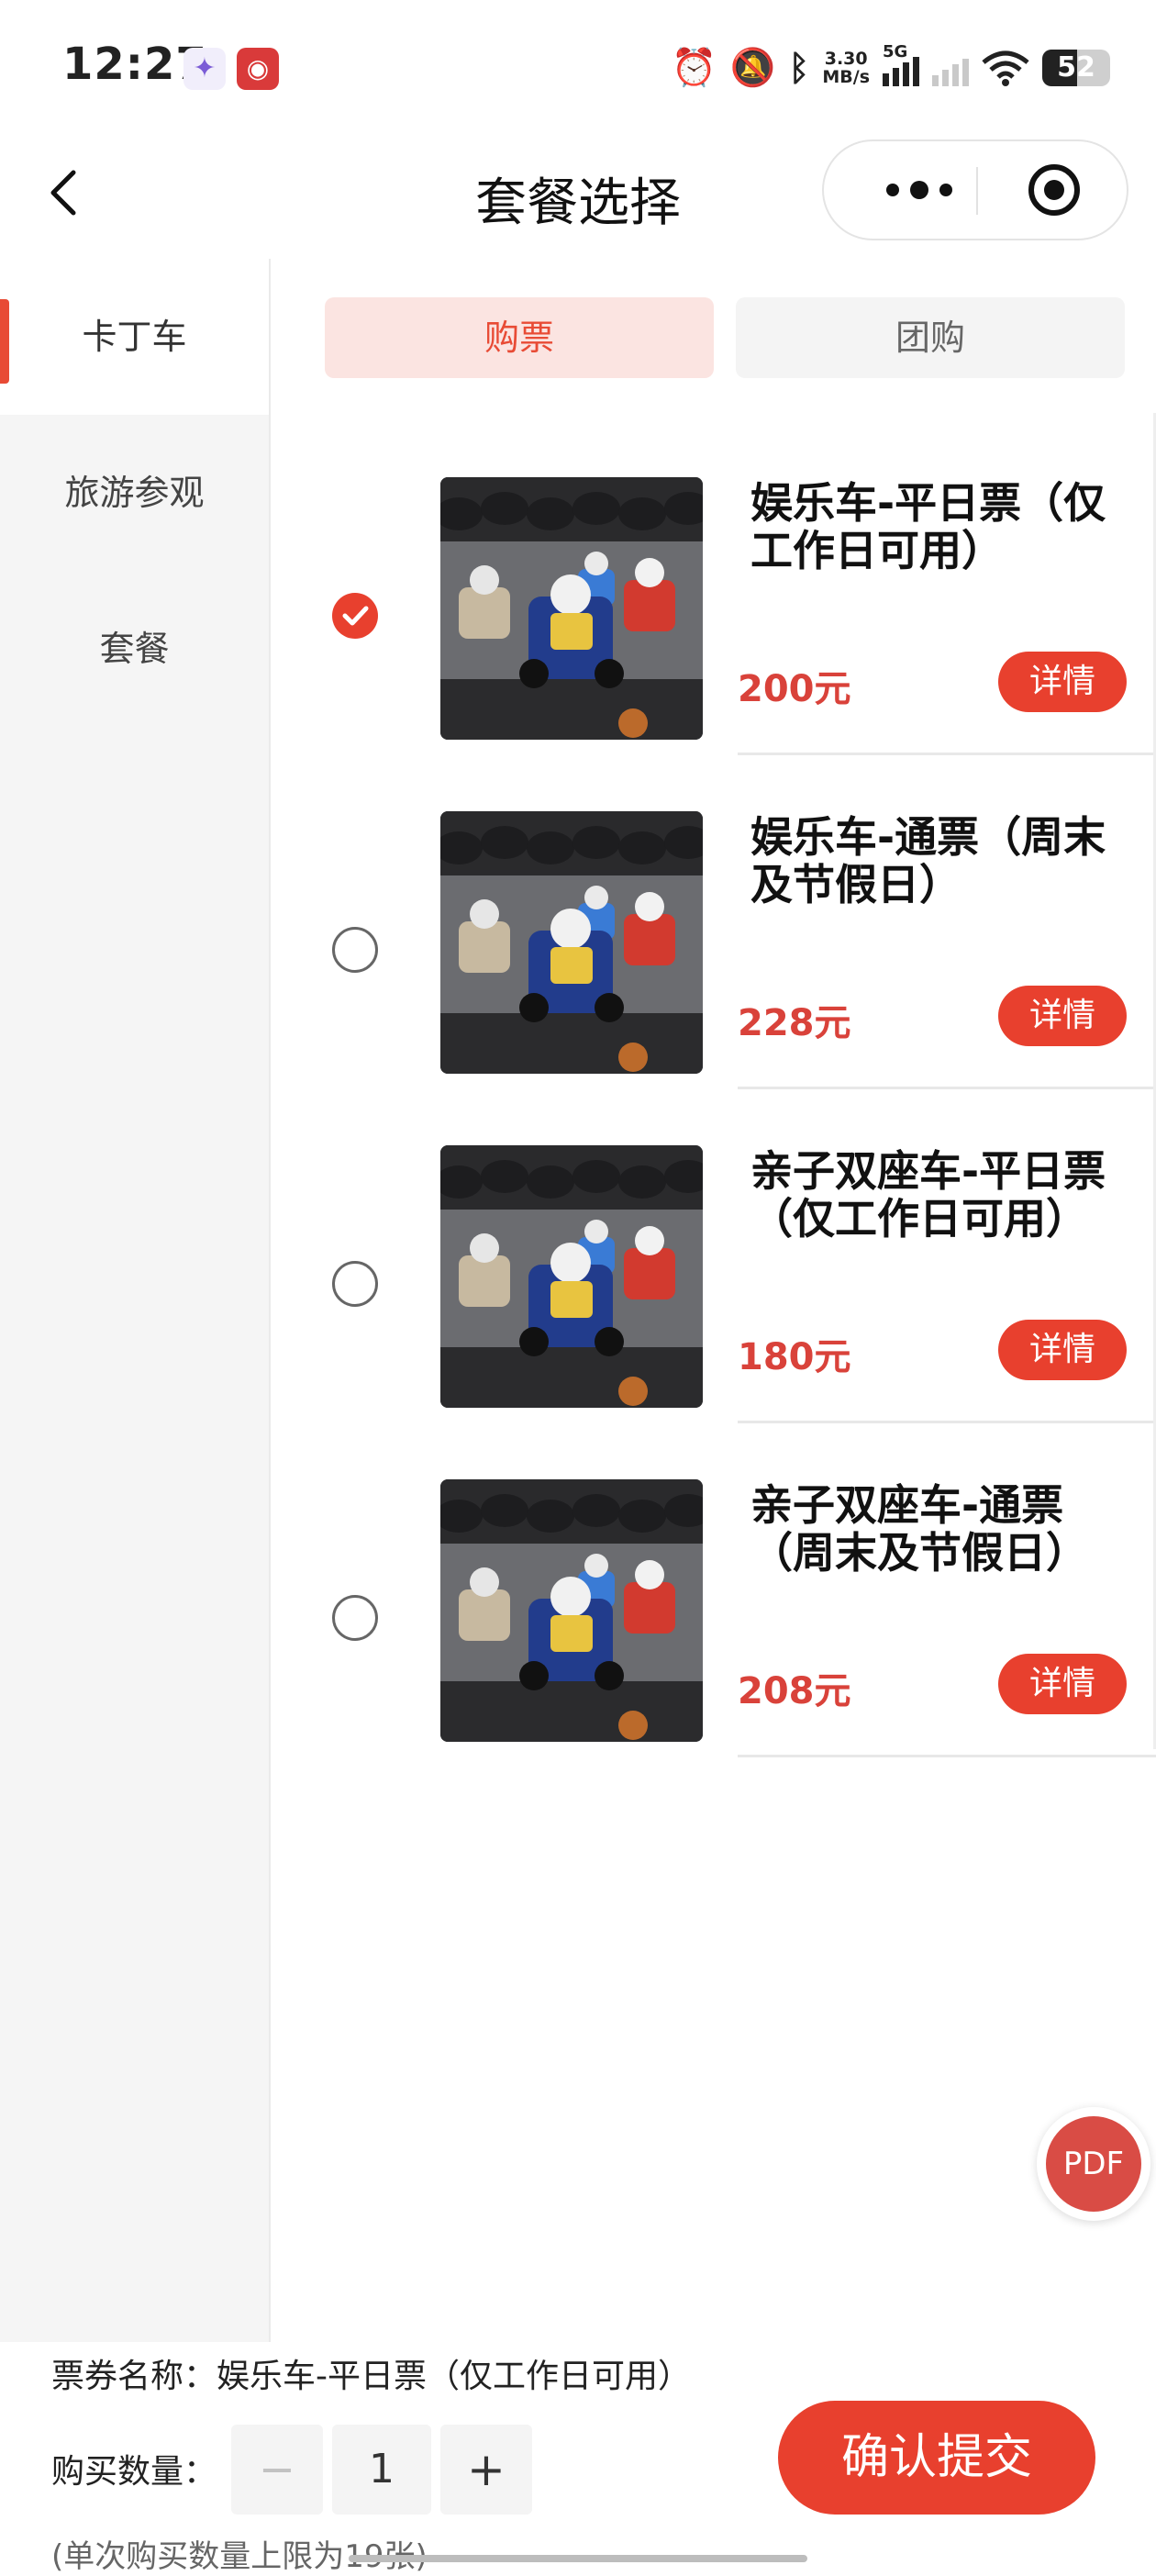  Describe the element at coordinates (715, 584) in the screenshot. I see `product-item: 娱乐车-平日票（仅工作日可用） 200元 详情` at that location.